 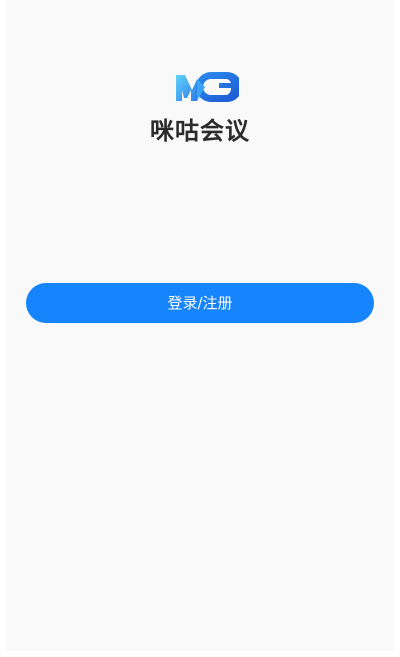 I want to click on migu-logo-icon, so click(x=206, y=87).